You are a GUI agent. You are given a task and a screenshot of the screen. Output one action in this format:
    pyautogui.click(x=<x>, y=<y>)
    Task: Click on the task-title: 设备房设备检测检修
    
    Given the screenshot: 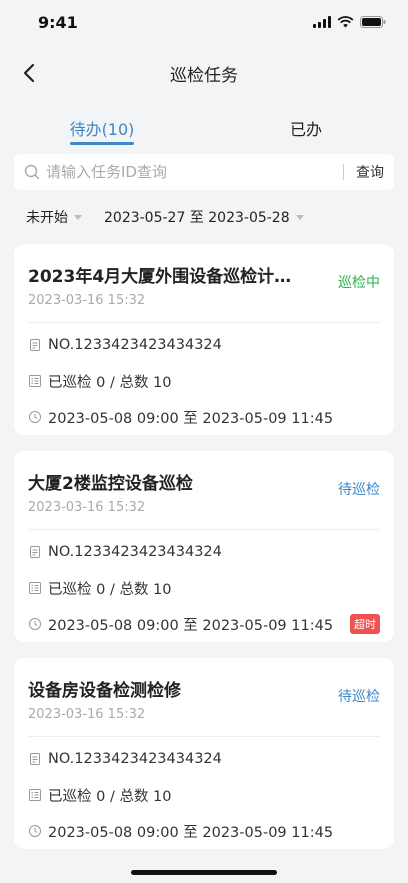 What is the action you would take?
    pyautogui.click(x=104, y=691)
    